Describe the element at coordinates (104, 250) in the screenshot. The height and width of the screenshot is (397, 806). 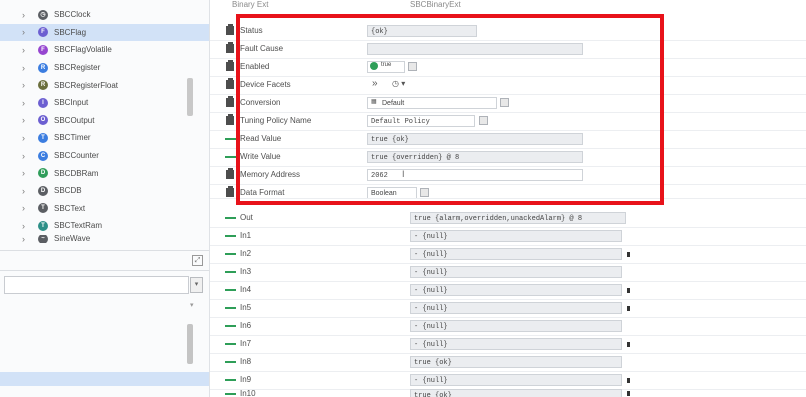
I see `panel-divider` at that location.